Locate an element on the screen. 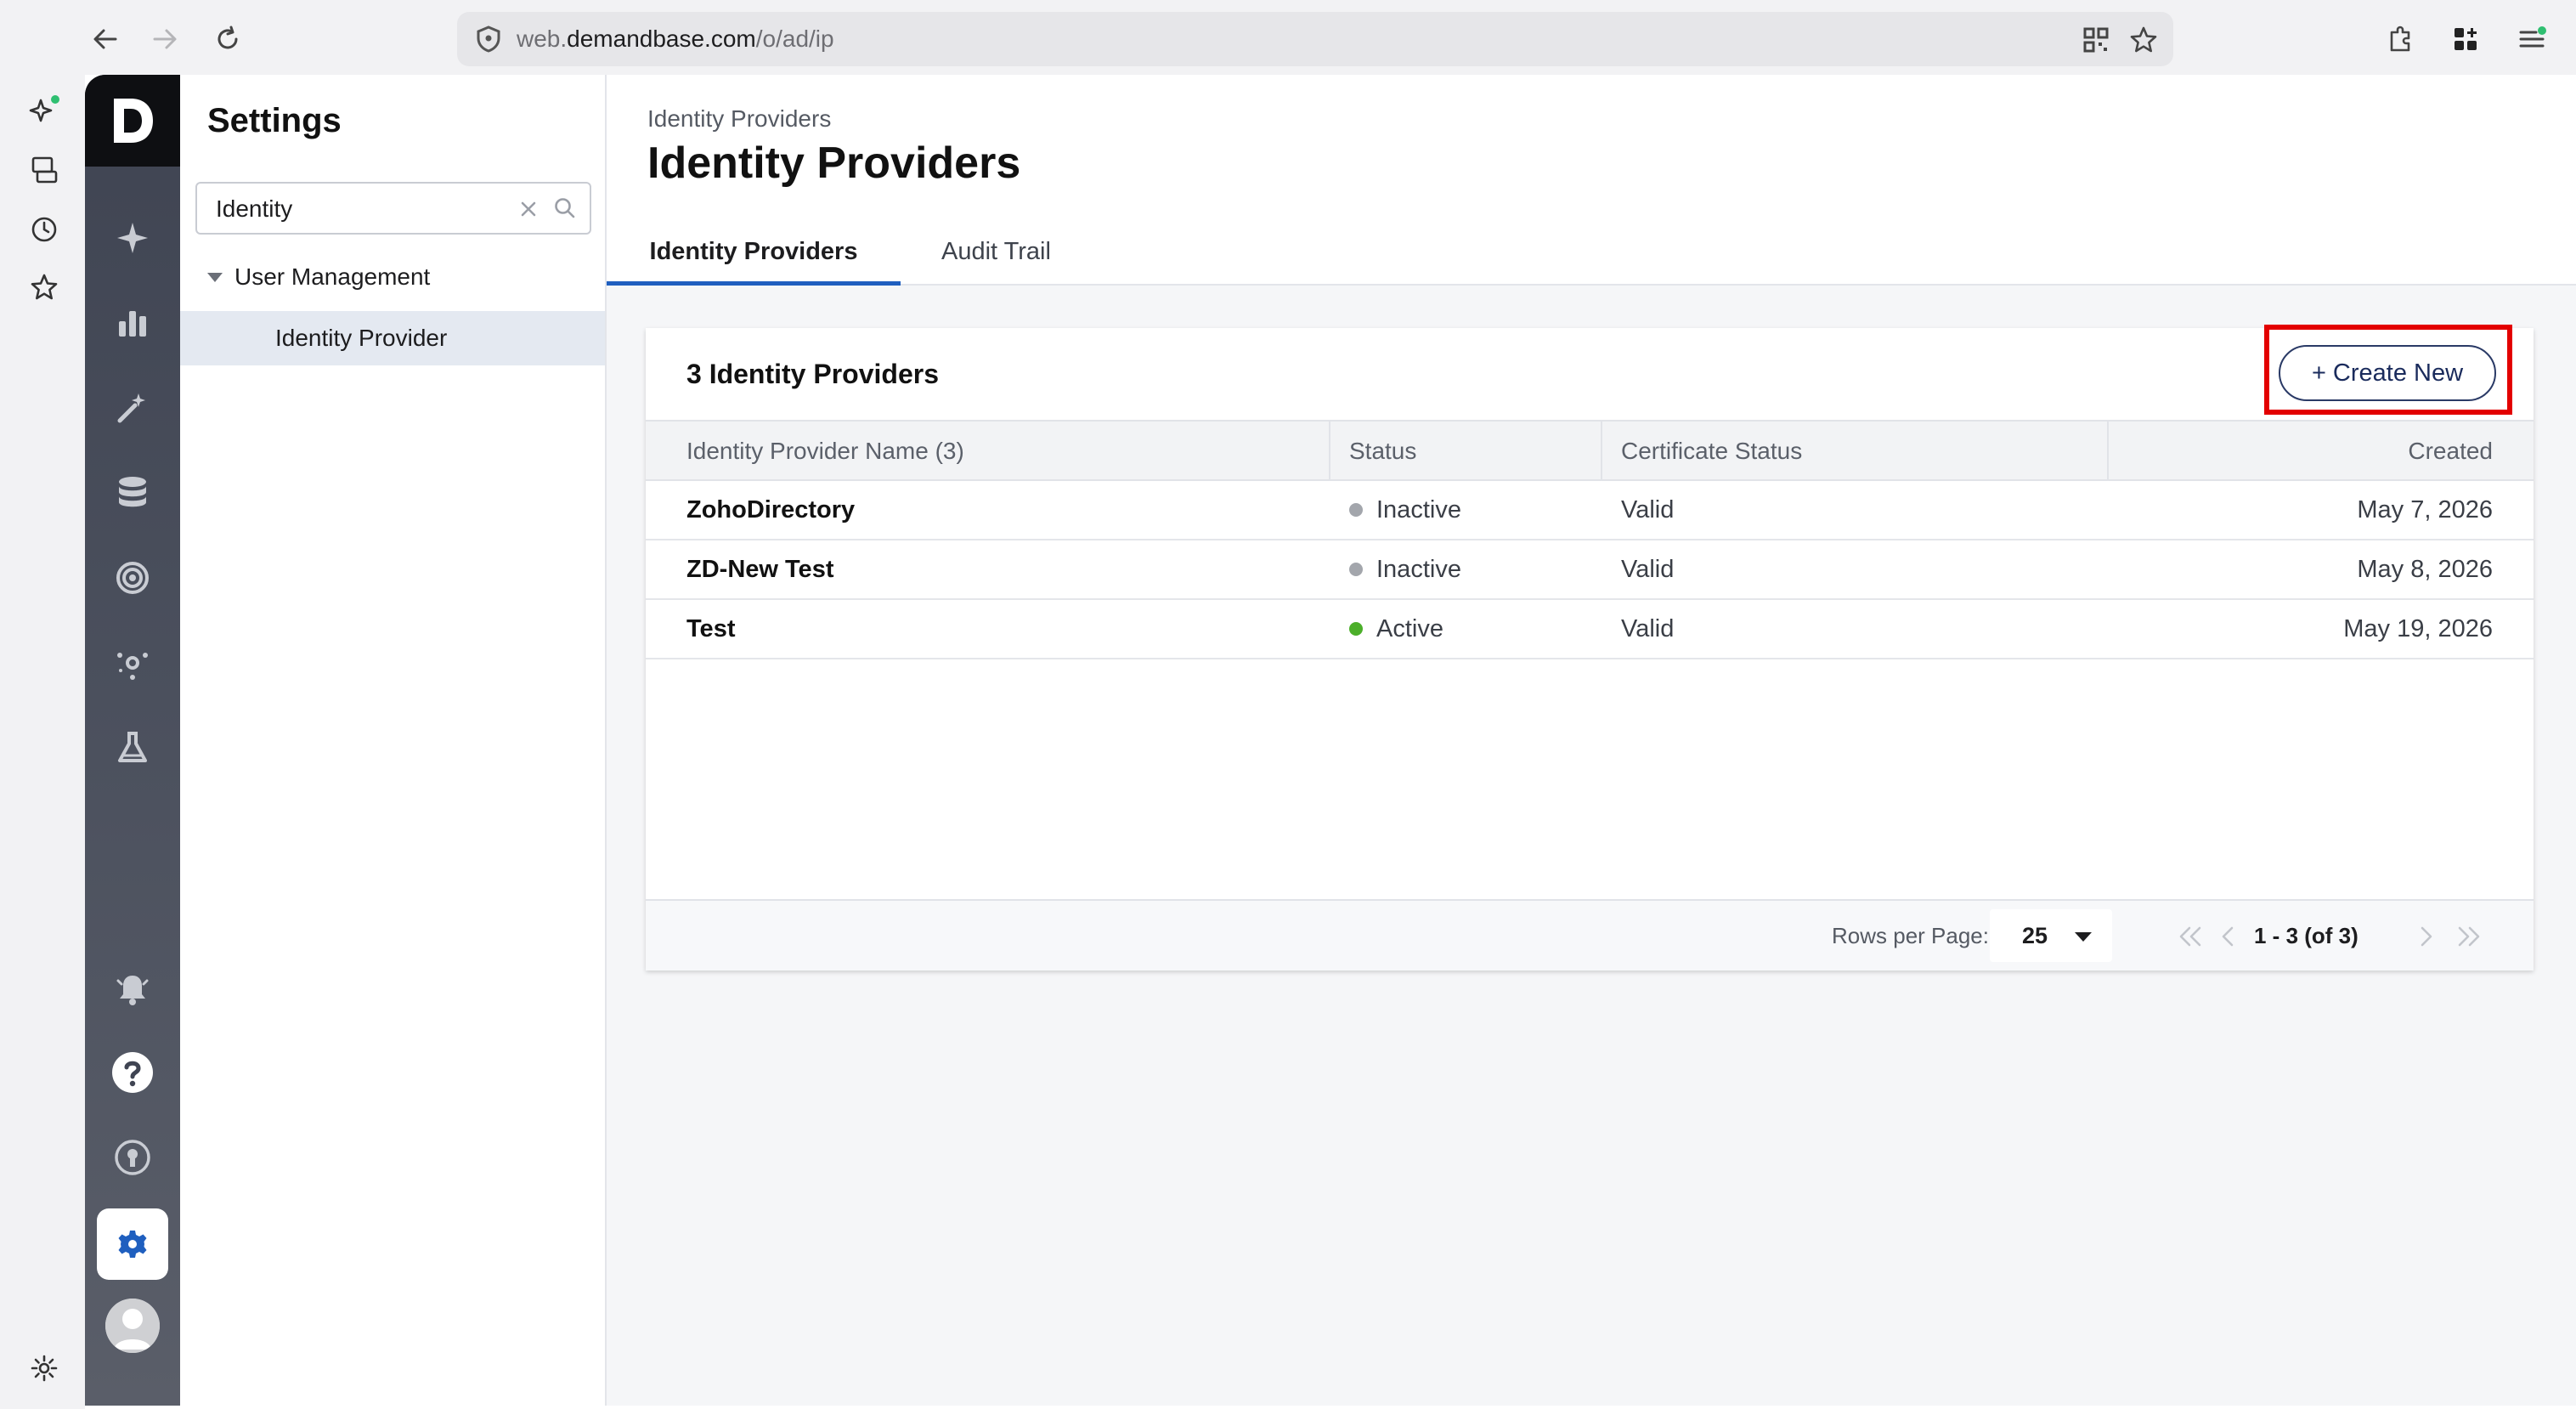 This screenshot has width=2576, height=1409. double-chevron-right-icon is located at coordinates (2469, 937).